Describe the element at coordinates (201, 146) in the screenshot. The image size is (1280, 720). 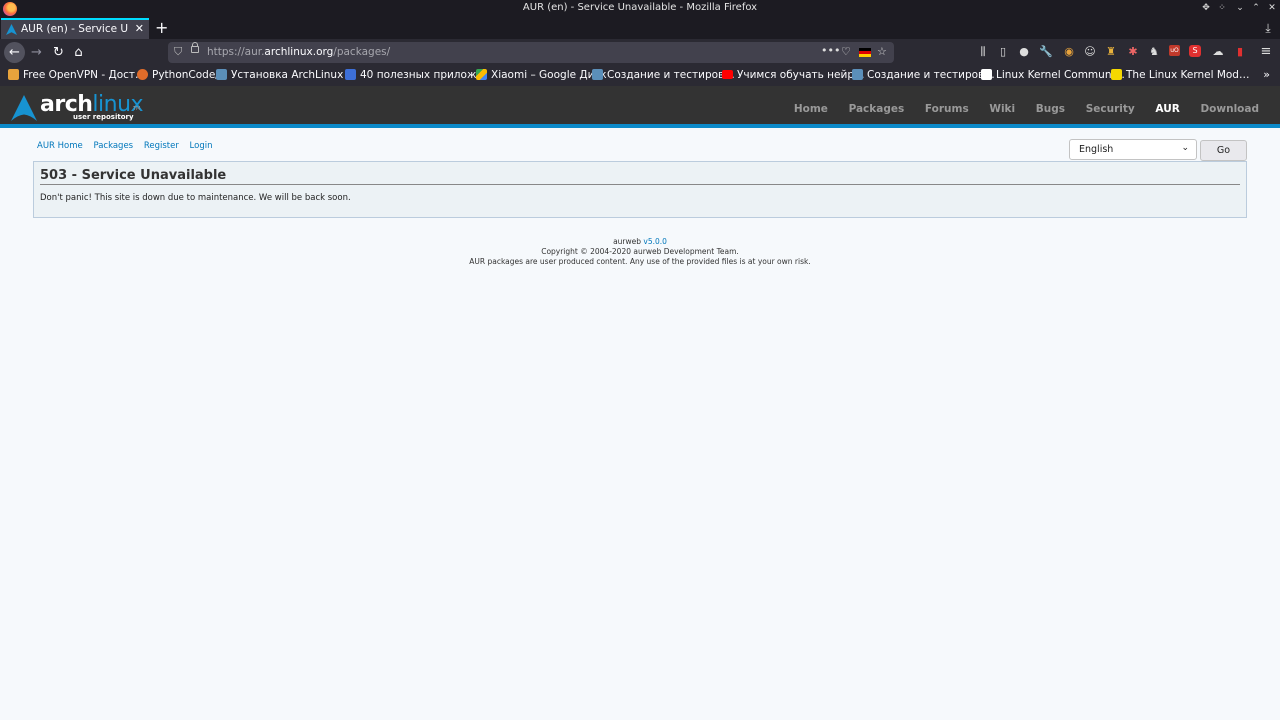
I see `subnav-login: Login` at that location.